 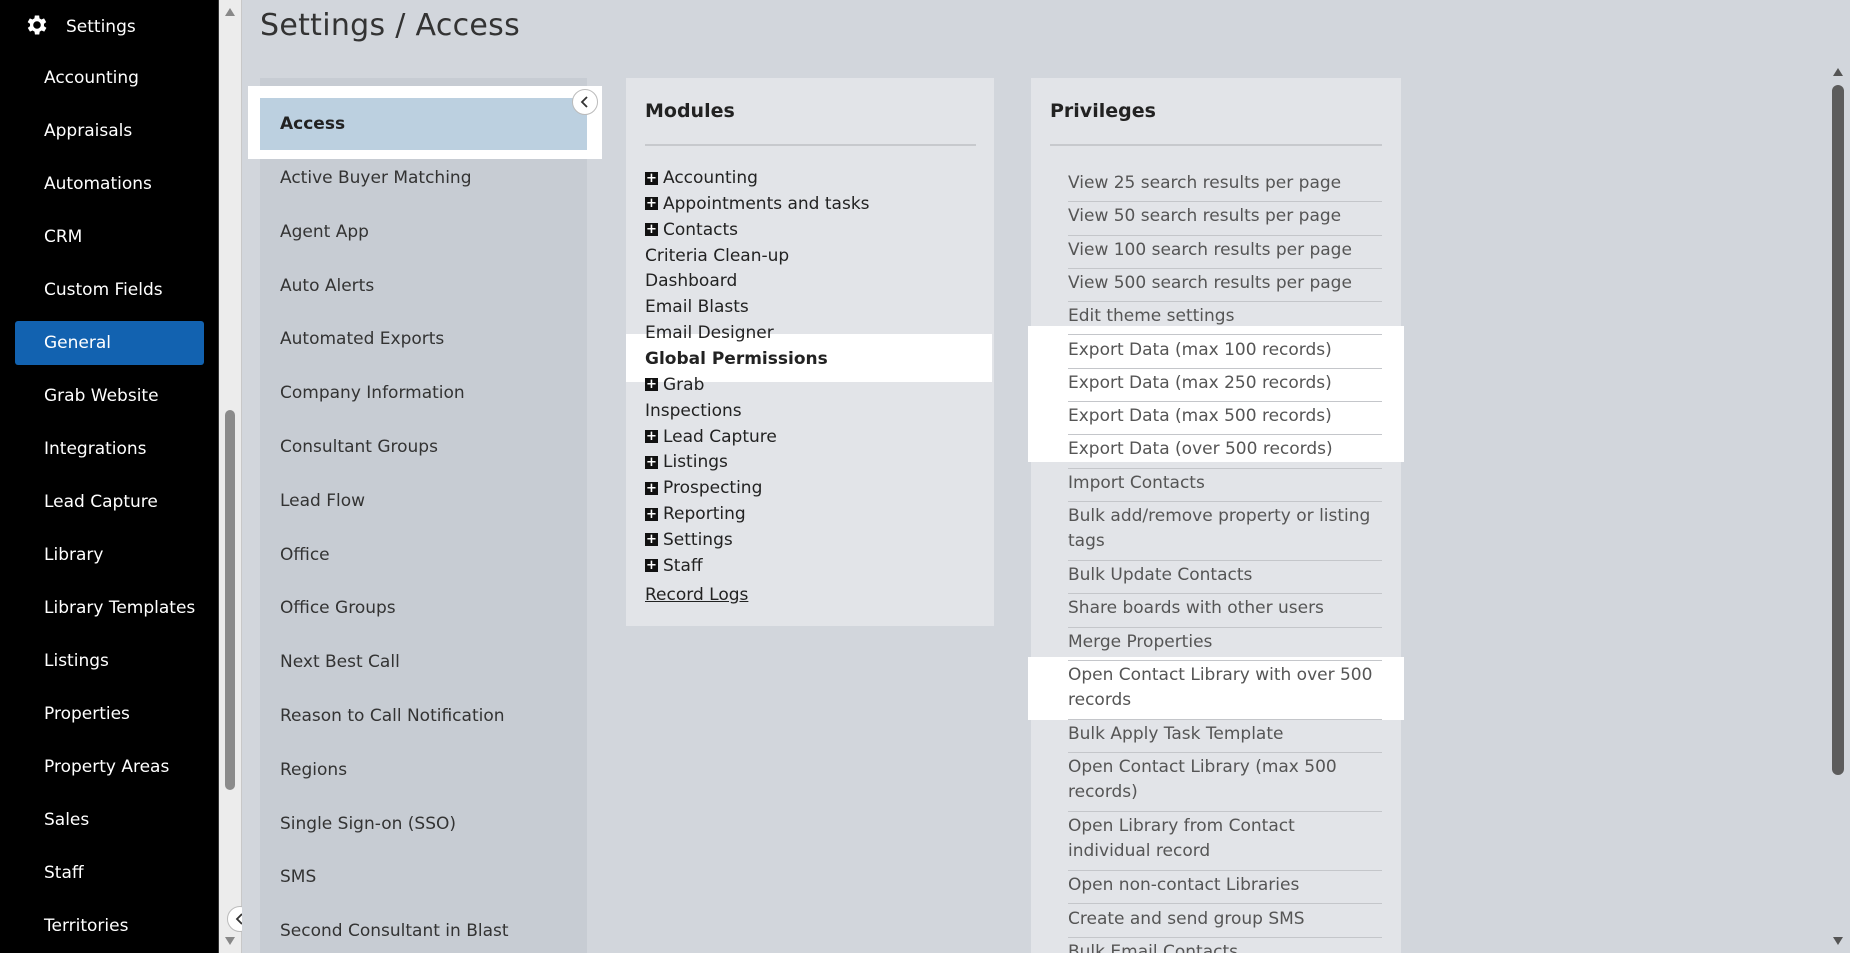 I want to click on category-item-second-consultant-in-blast: Second Consultant in Blast, so click(x=423, y=929).